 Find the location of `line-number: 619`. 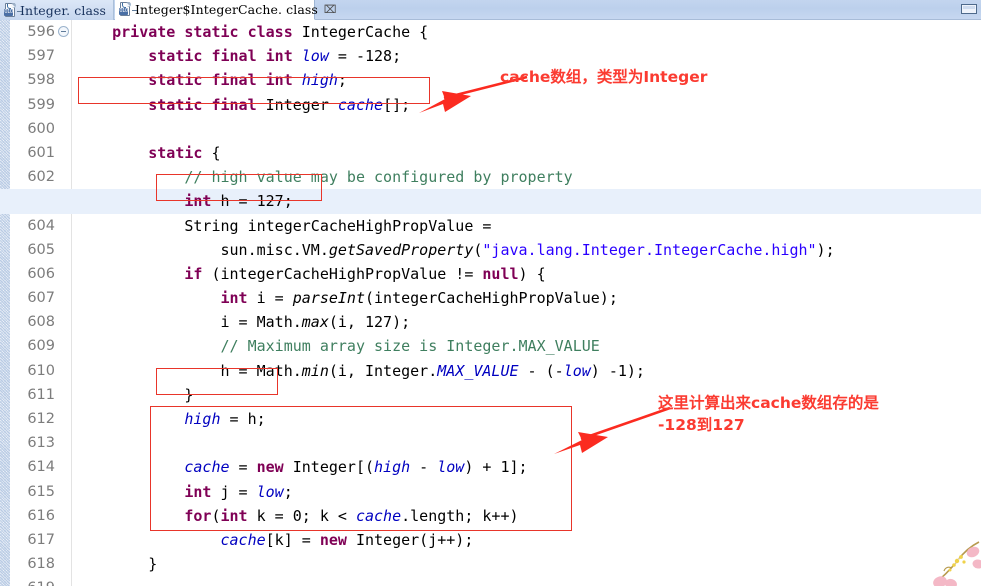

line-number: 619 is located at coordinates (41, 581).